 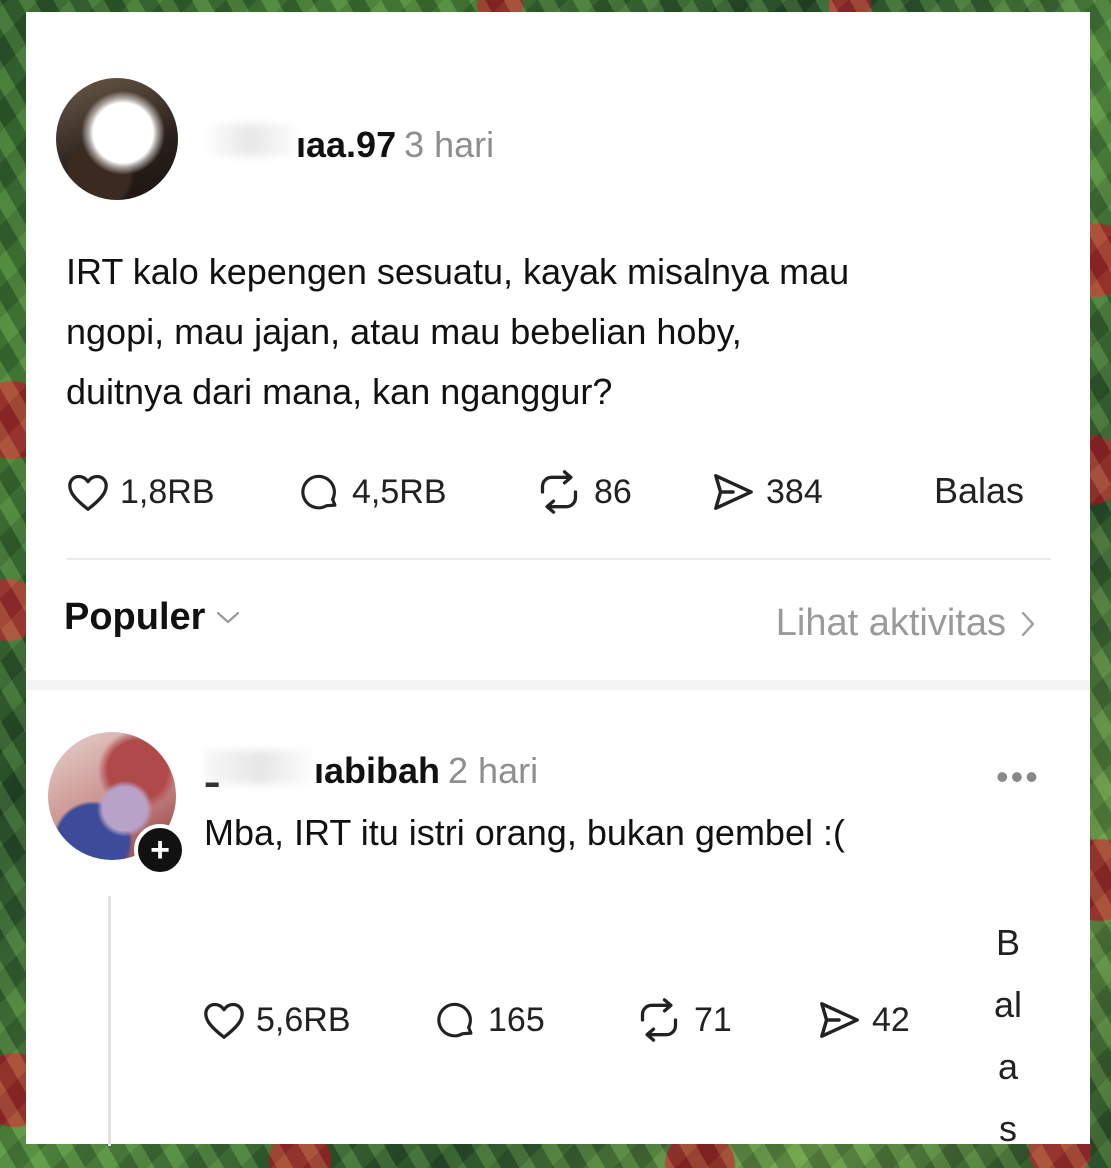 What do you see at coordinates (979, 491) in the screenshot?
I see `reply-button: Balas` at bounding box center [979, 491].